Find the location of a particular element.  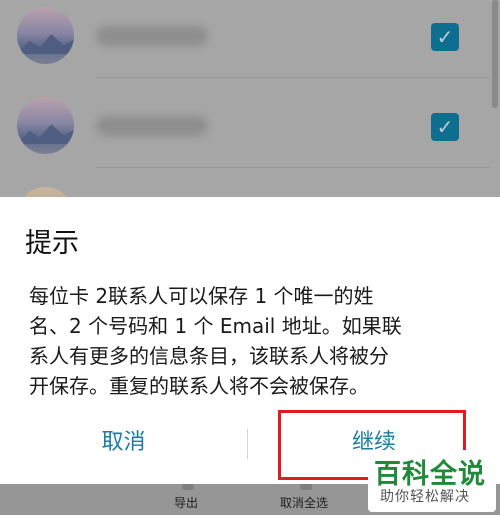

watermark-logo: 百科全说 助你轻松解决 is located at coordinates (432, 481).